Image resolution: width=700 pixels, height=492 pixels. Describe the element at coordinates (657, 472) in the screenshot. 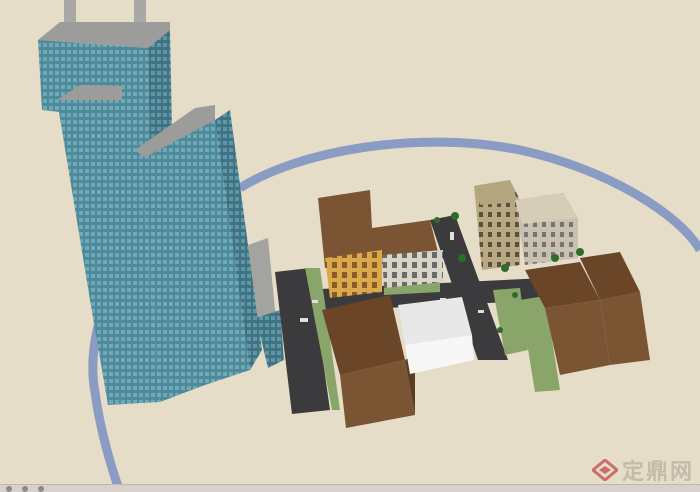

I see `watermark-text: 定鼎网` at that location.